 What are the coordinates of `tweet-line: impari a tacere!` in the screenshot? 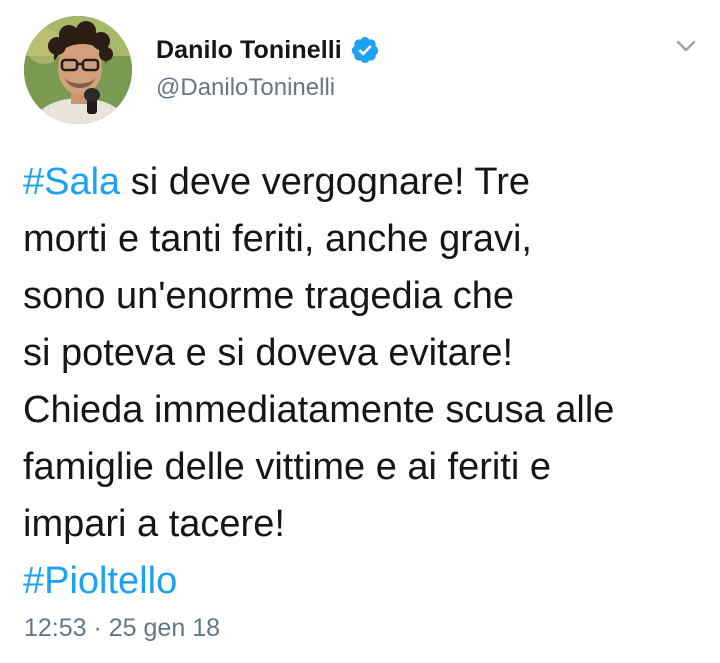 It's located at (154, 524).